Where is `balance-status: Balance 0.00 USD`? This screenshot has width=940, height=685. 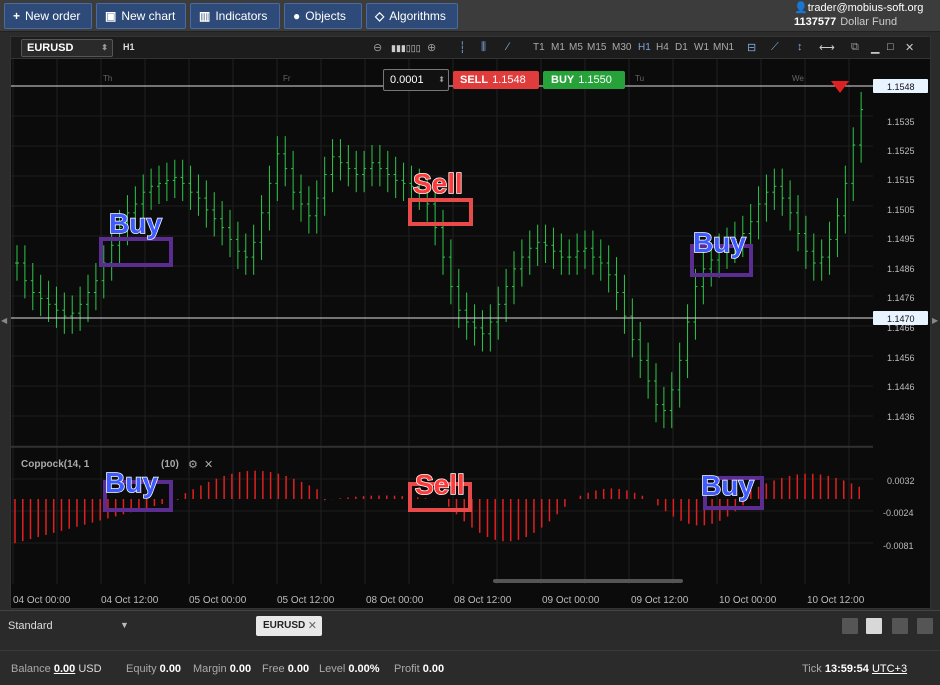
balance-status: Balance 0.00 USD is located at coordinates (56, 669).